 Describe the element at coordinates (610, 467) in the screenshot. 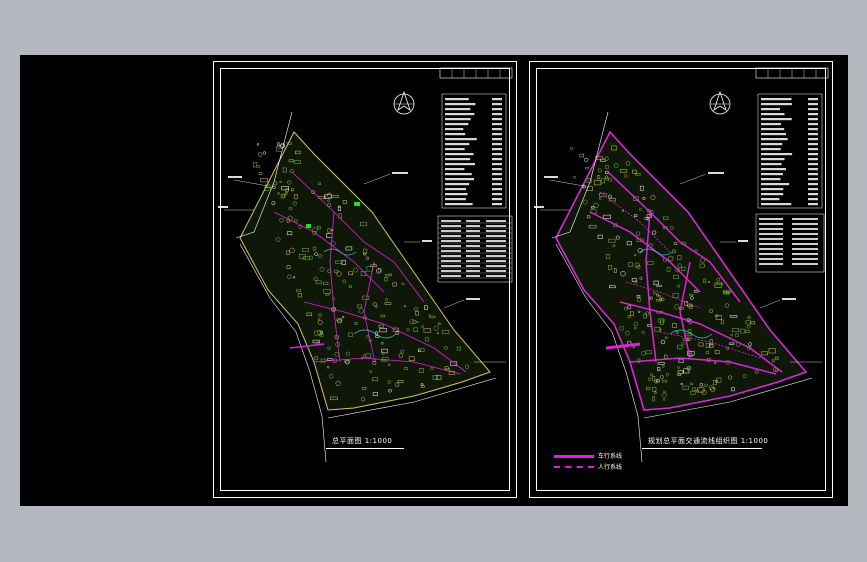

I see `legend-label-pedestrian: 人行系线` at that location.